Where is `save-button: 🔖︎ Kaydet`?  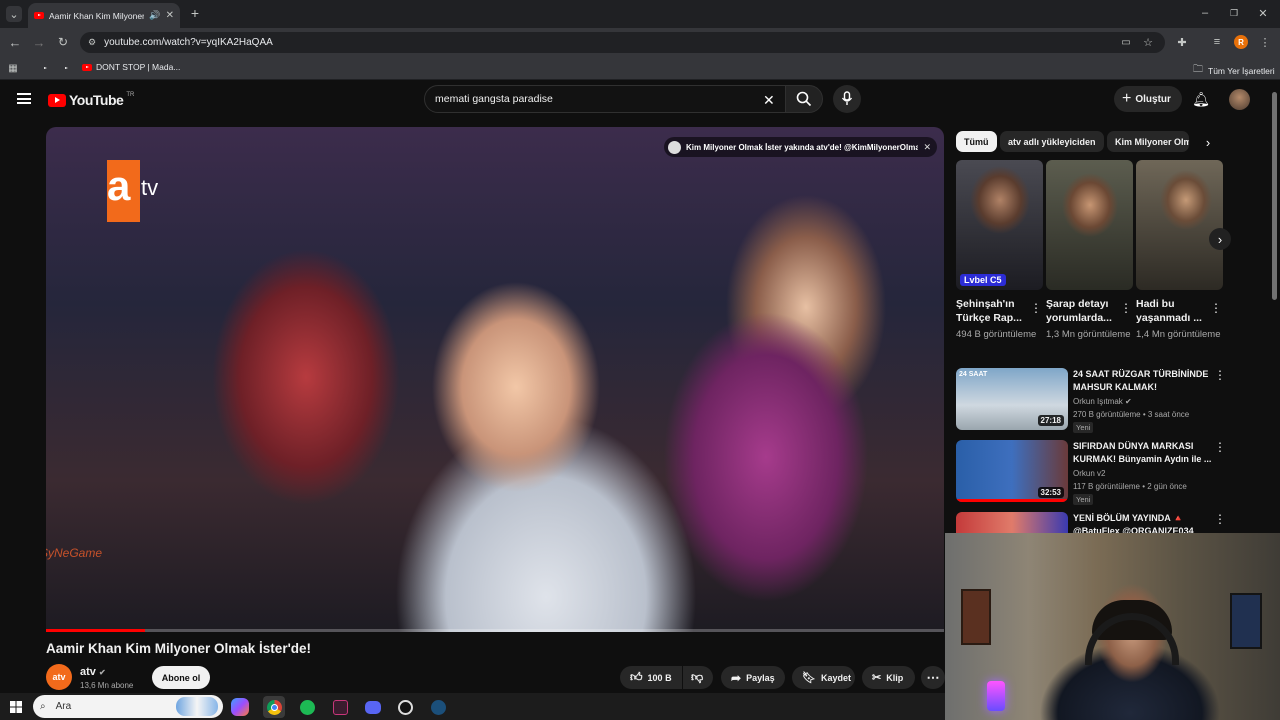 save-button: 🔖︎ Kaydet is located at coordinates (823, 677).